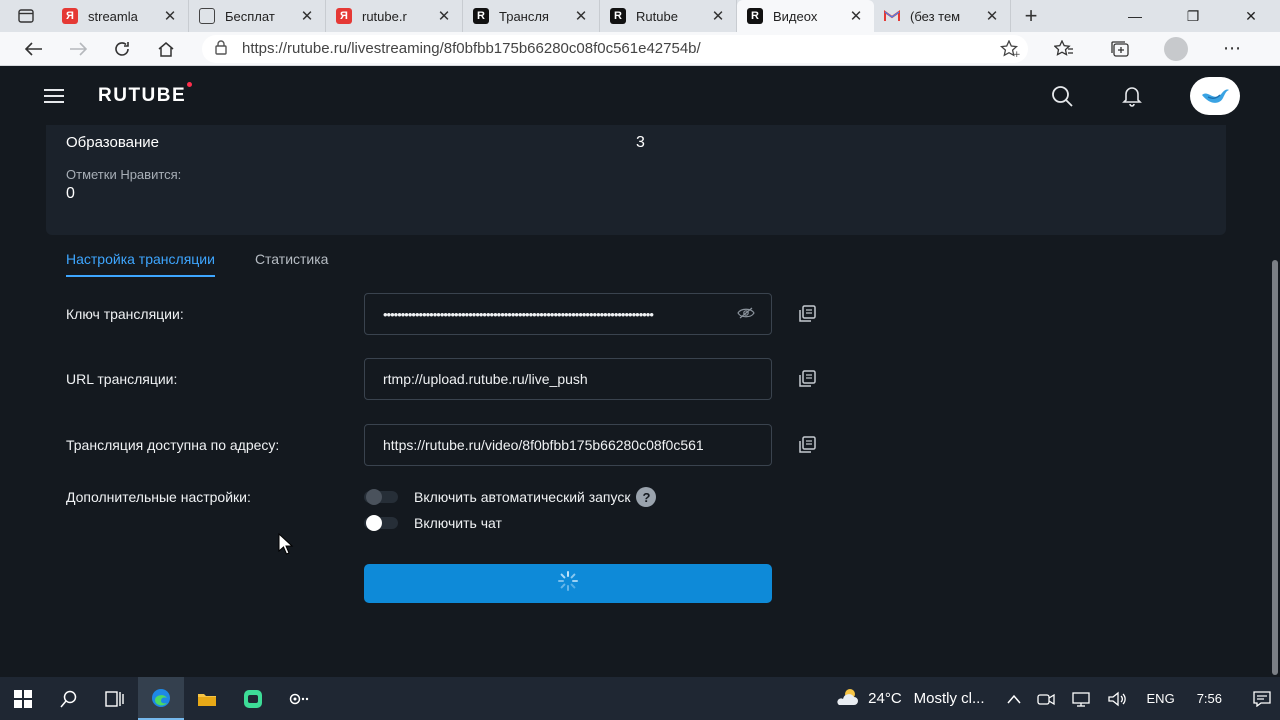 This screenshot has width=1280, height=720. Describe the element at coordinates (125, 314) in the screenshot. I see `stream-key-label: Ключ трансляции:` at that location.